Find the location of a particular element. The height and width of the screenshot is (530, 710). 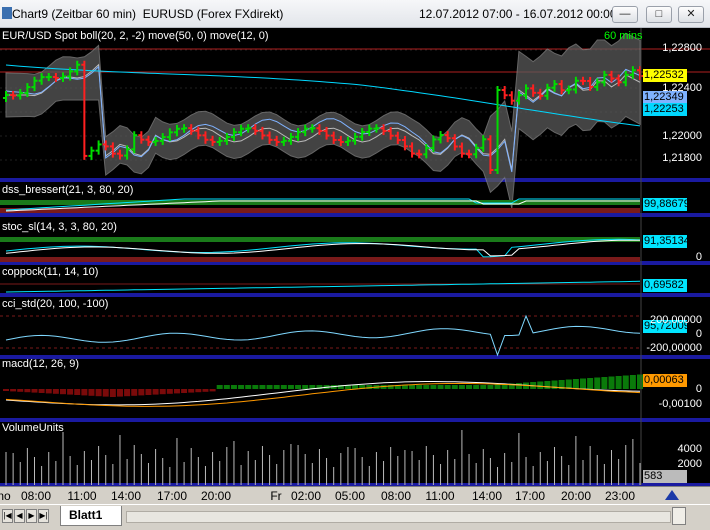

indicator-value-dss: 99,88679 is located at coordinates (665, 204).